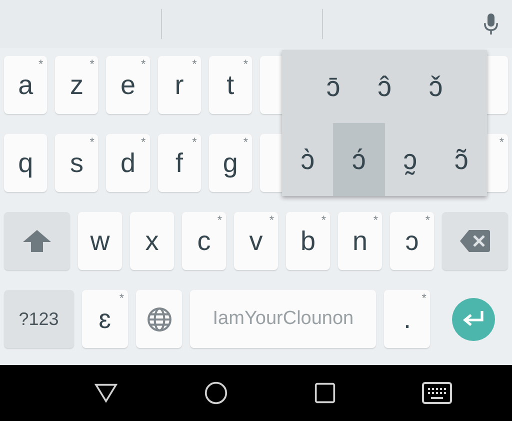 The width and height of the screenshot is (512, 421). I want to click on letter-key: q, so click(26, 163).